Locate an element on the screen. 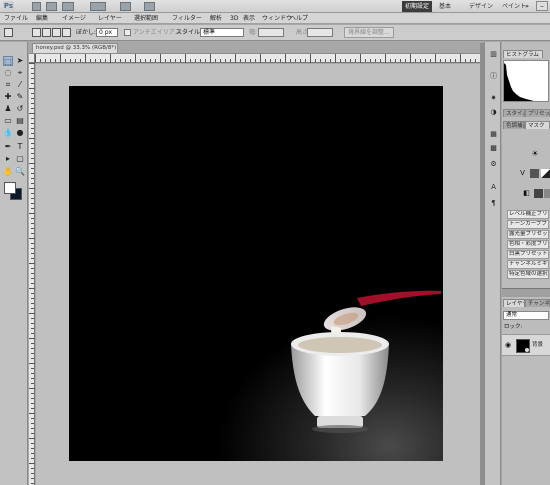 The height and width of the screenshot is (485, 550). eyedropper-tool-icon: ⁄ is located at coordinates (20, 85).